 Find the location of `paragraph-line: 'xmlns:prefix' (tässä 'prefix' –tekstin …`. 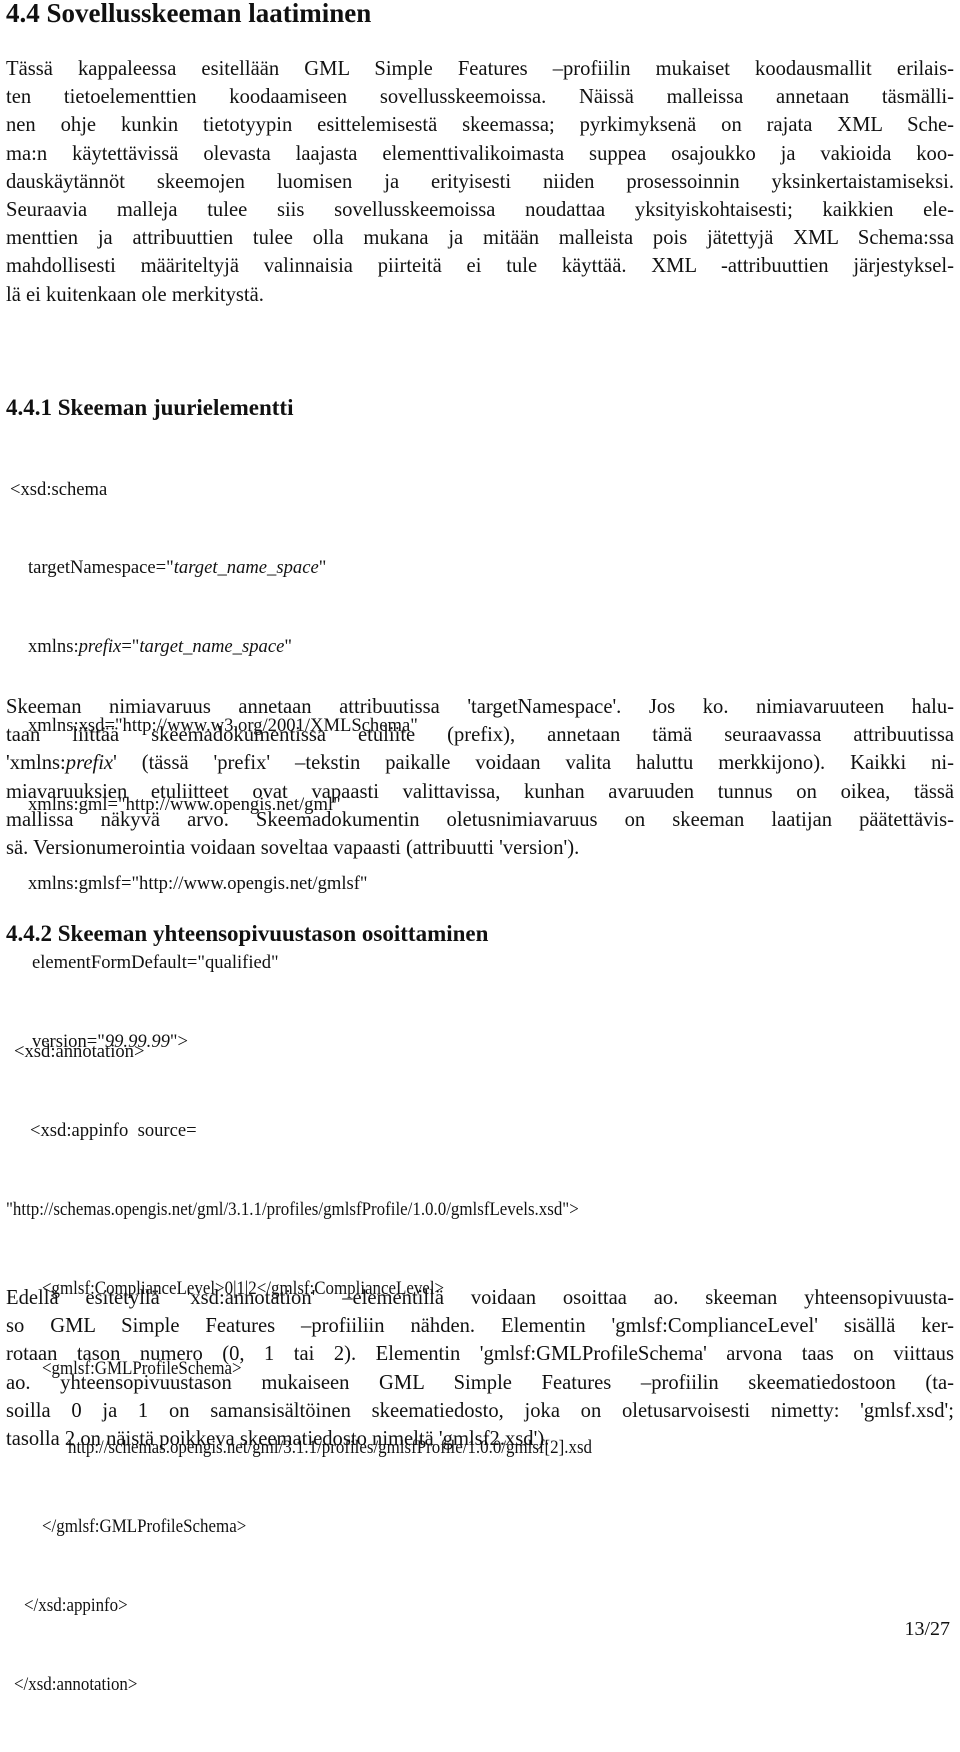

paragraph-line: 'xmlns:prefix' (tässä 'prefix' –tekstin … is located at coordinates (480, 763).